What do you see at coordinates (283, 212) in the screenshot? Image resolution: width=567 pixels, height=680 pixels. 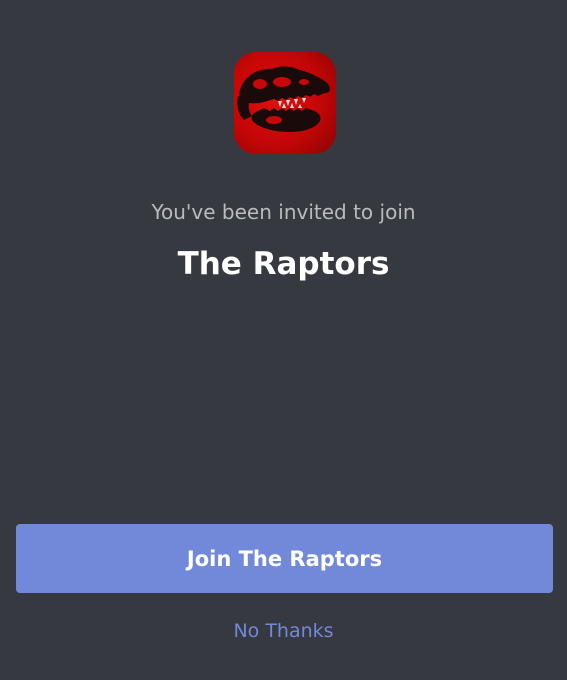 I see `invited-text: You've been invited to join` at bounding box center [283, 212].